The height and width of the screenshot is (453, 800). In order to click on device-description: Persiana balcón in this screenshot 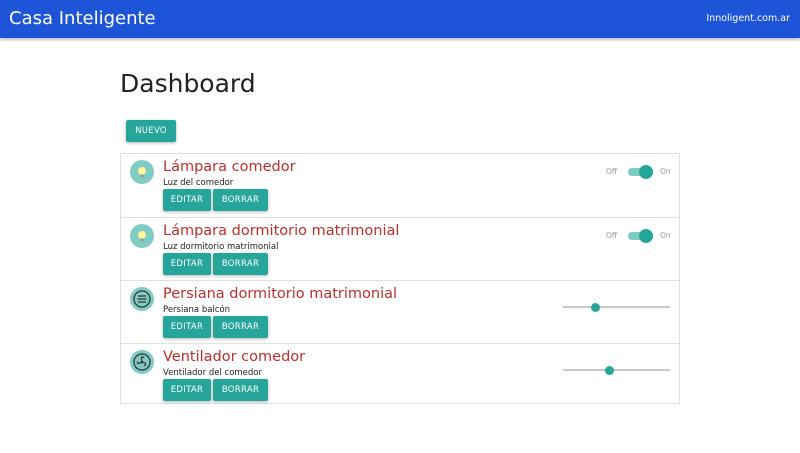, I will do `click(197, 310)`.